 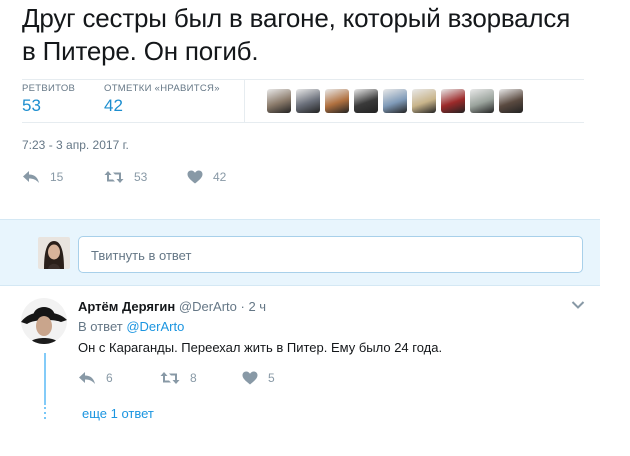 I want to click on reply-author-name: Артём Дерягин, so click(x=126, y=306).